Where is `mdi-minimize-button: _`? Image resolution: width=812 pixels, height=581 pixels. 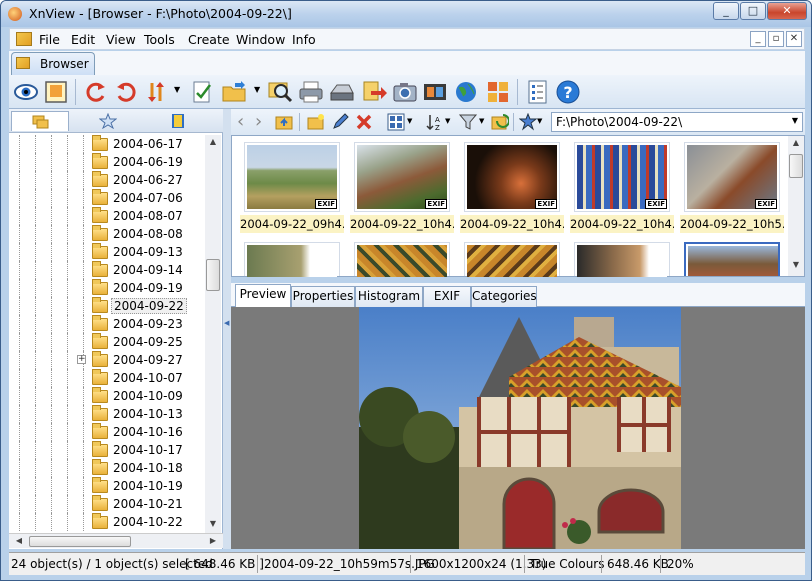 mdi-minimize-button: _ is located at coordinates (758, 39).